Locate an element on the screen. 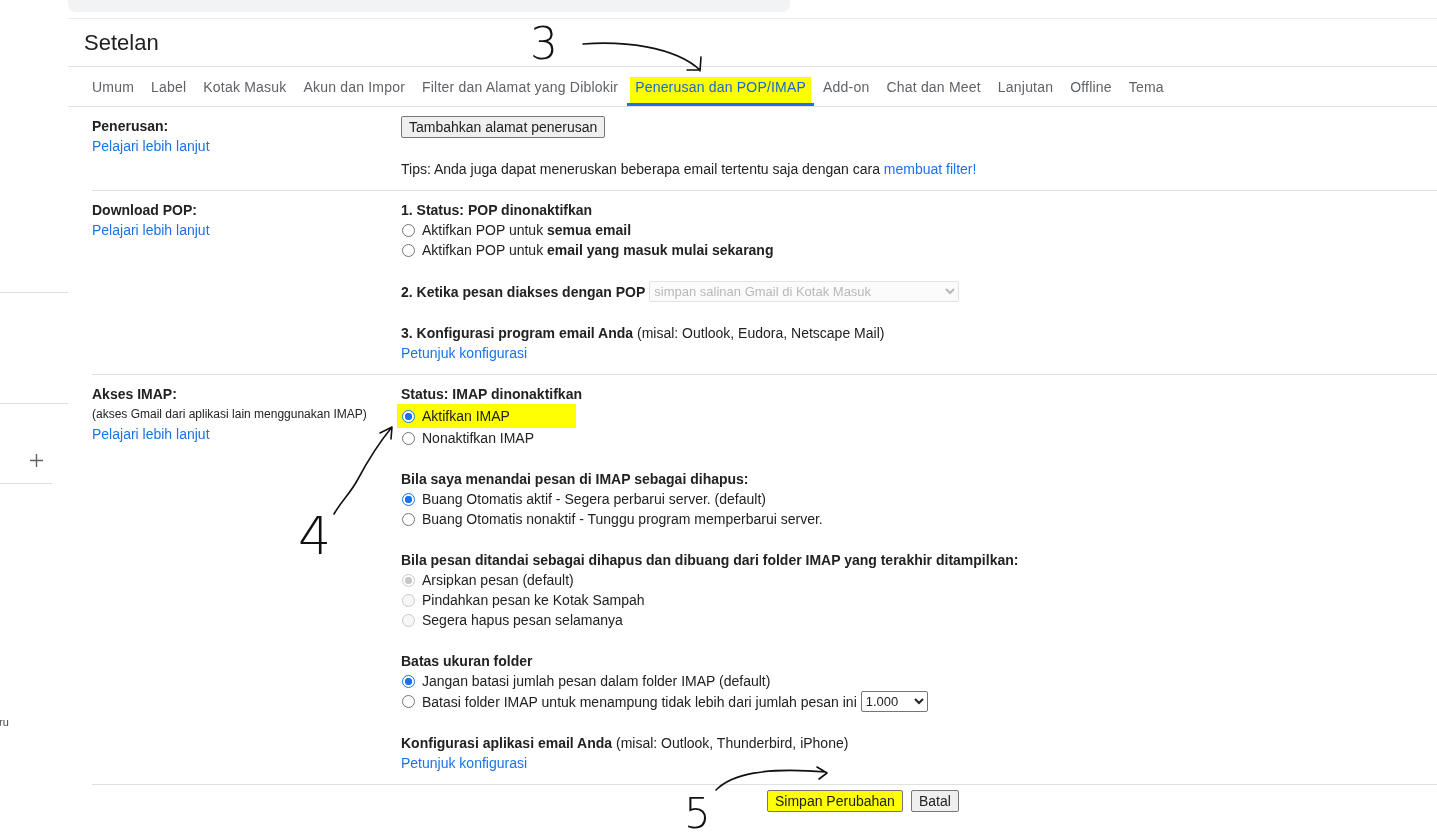 This screenshot has width=1437, height=838. radio-option: Aktifkan IMAP is located at coordinates (486, 416).